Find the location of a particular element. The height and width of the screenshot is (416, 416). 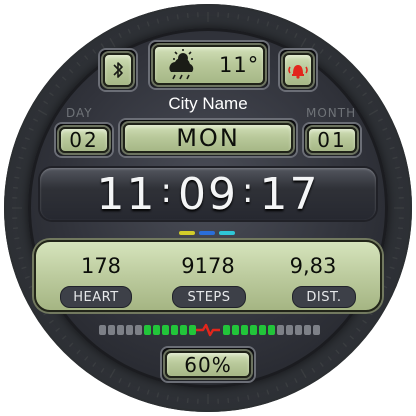

distance-value: 9,83 is located at coordinates (313, 266).